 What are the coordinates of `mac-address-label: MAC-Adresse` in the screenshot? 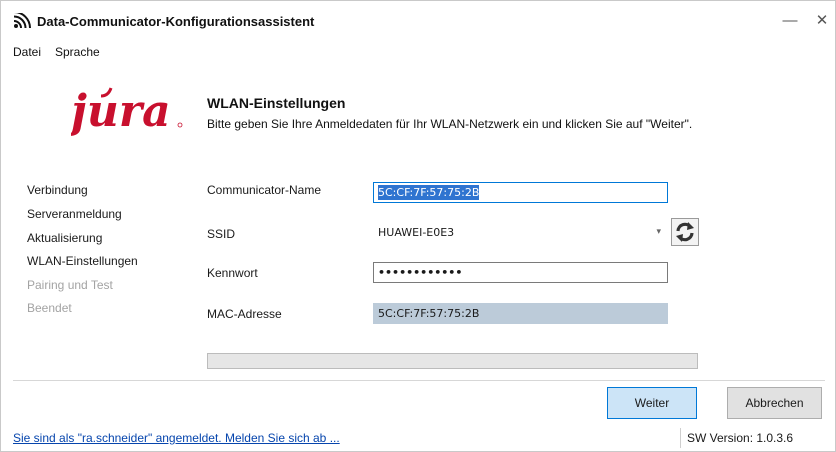 It's located at (244, 314).